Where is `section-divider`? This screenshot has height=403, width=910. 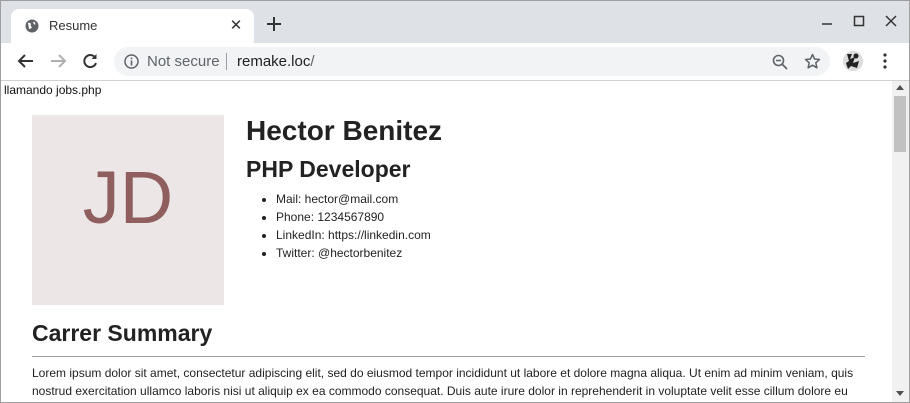 section-divider is located at coordinates (448, 356).